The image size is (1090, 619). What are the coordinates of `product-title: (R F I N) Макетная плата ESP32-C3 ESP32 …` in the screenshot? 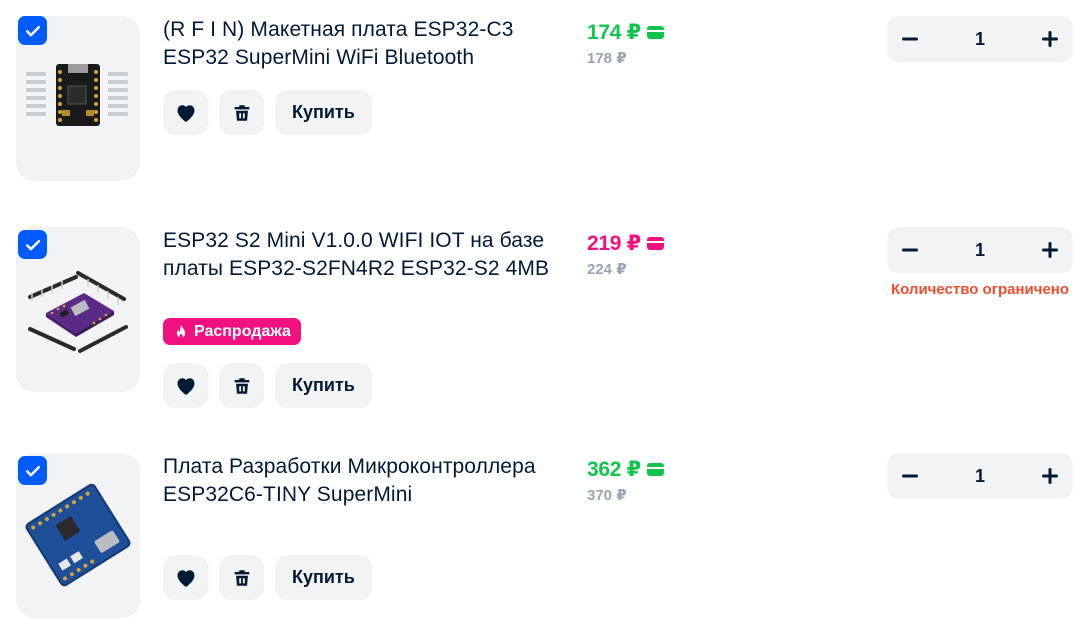 It's located at (363, 44).